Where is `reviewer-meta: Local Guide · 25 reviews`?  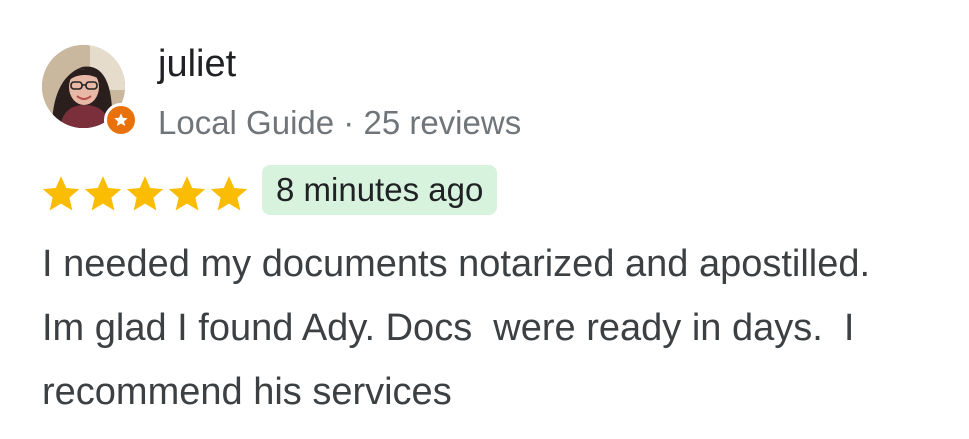
reviewer-meta: Local Guide · 25 reviews is located at coordinates (339, 123).